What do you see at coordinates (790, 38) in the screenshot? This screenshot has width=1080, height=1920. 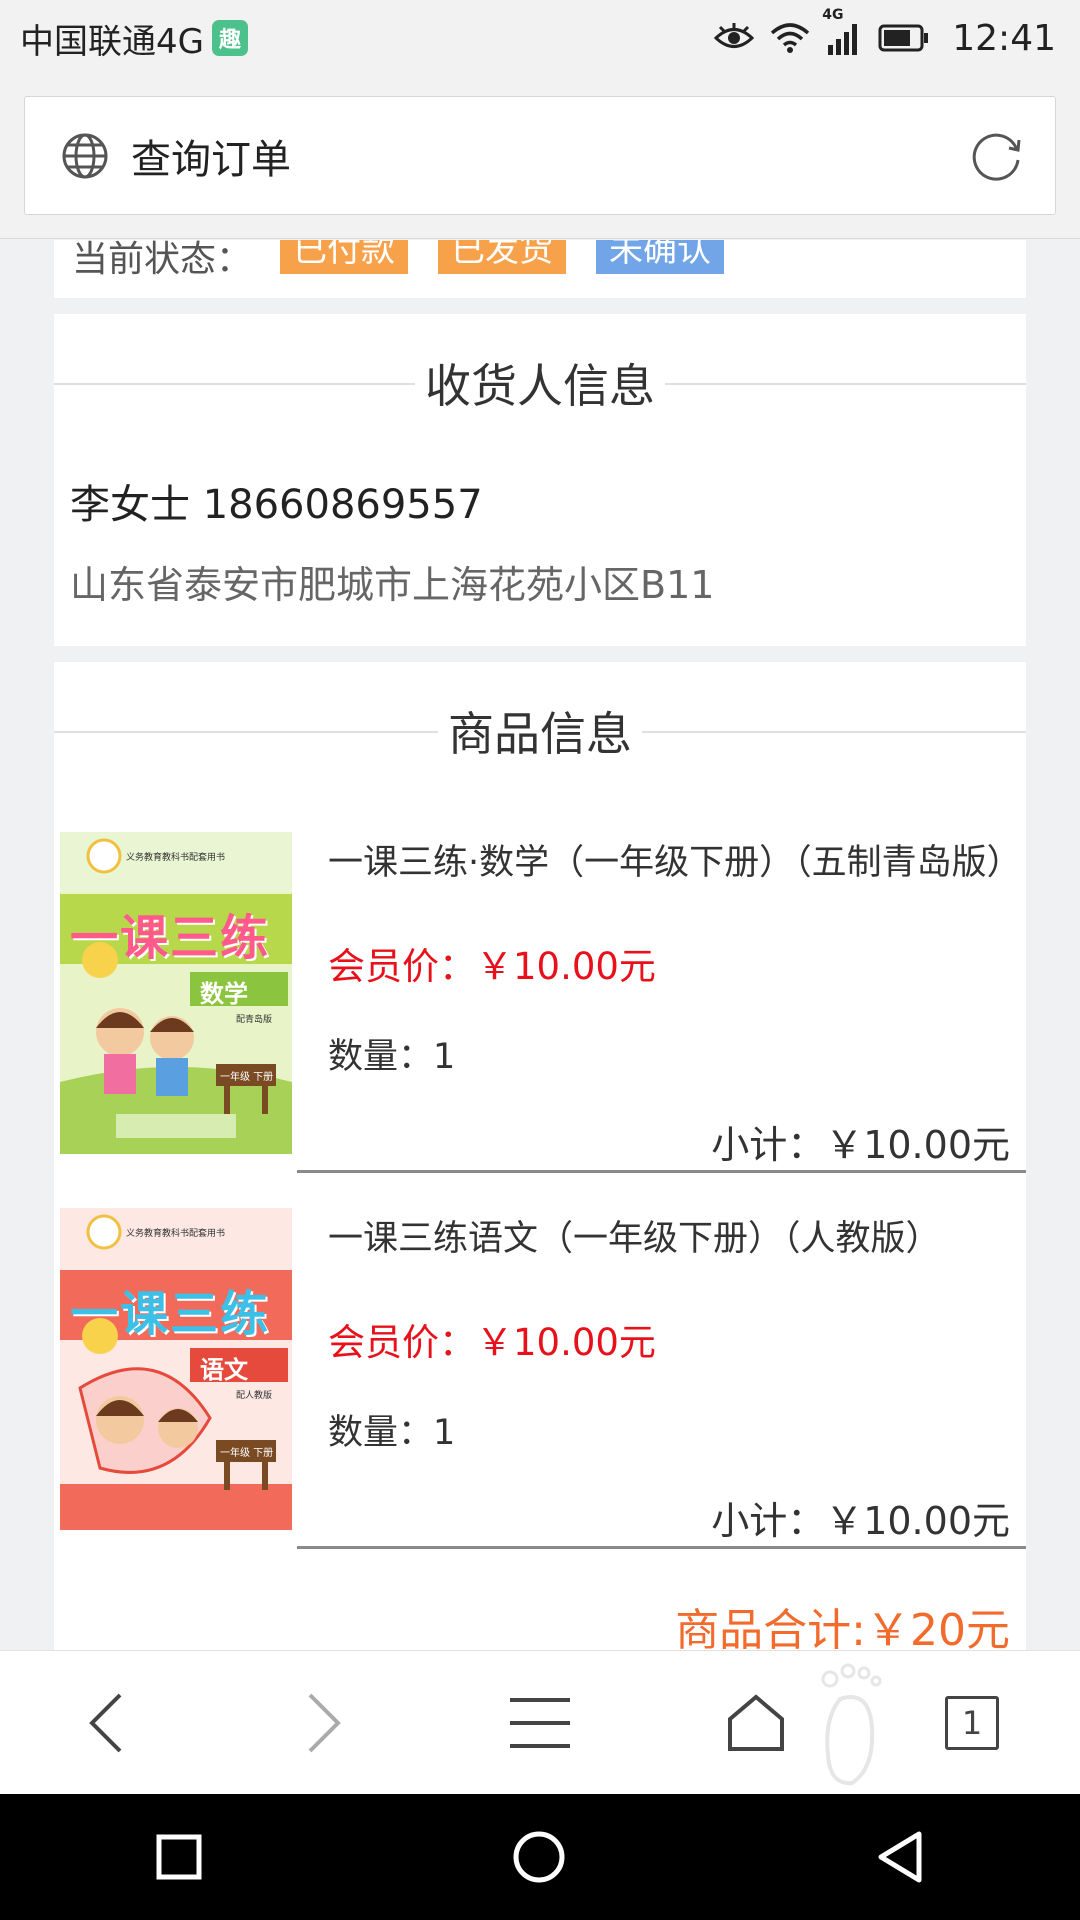 I see `wifi-icon` at bounding box center [790, 38].